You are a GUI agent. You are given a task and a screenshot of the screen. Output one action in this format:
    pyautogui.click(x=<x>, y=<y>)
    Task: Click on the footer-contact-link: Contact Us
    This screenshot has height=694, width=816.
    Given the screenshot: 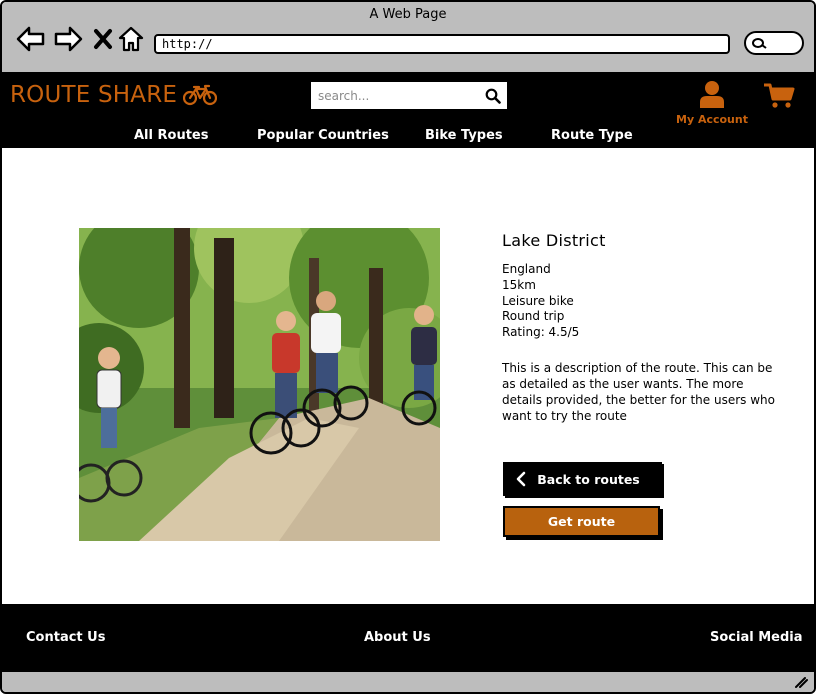 What is the action you would take?
    pyautogui.click(x=65, y=637)
    